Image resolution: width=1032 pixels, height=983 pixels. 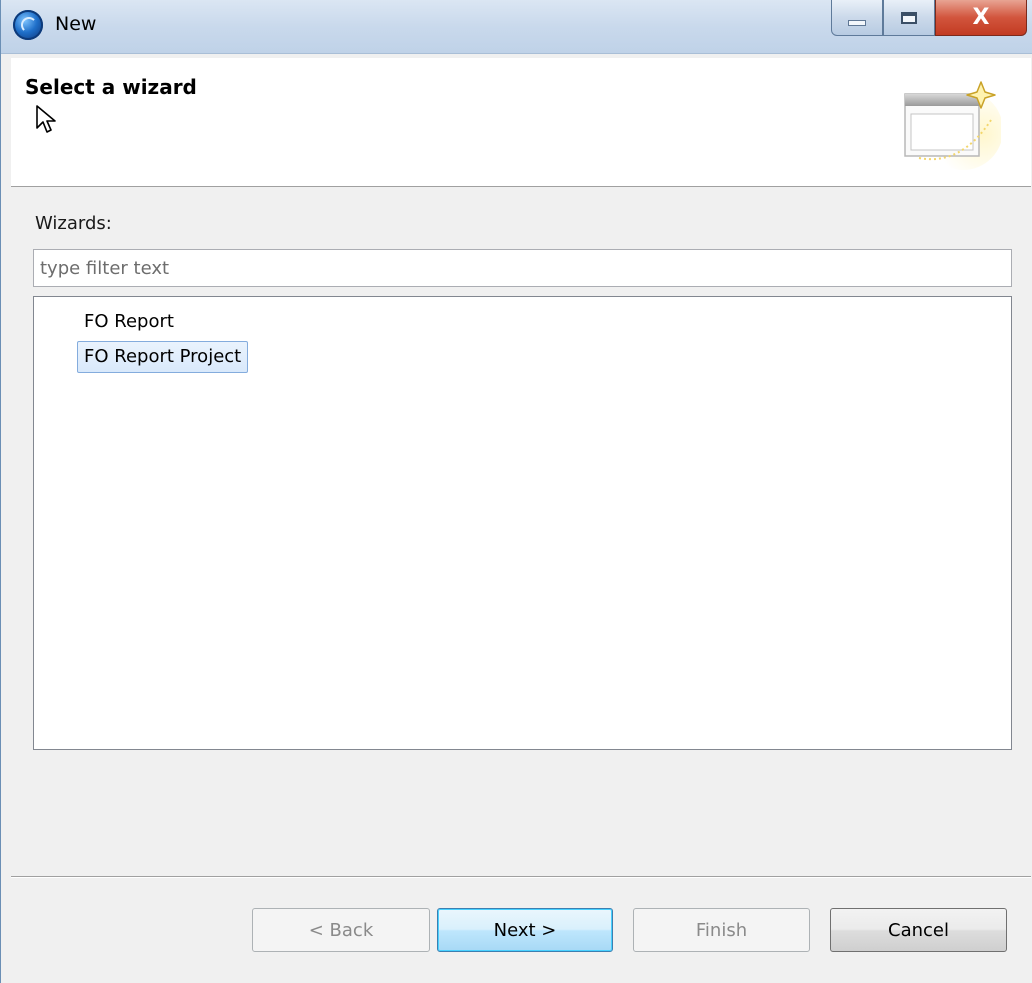 I want to click on close-icon: X, so click(x=981, y=17).